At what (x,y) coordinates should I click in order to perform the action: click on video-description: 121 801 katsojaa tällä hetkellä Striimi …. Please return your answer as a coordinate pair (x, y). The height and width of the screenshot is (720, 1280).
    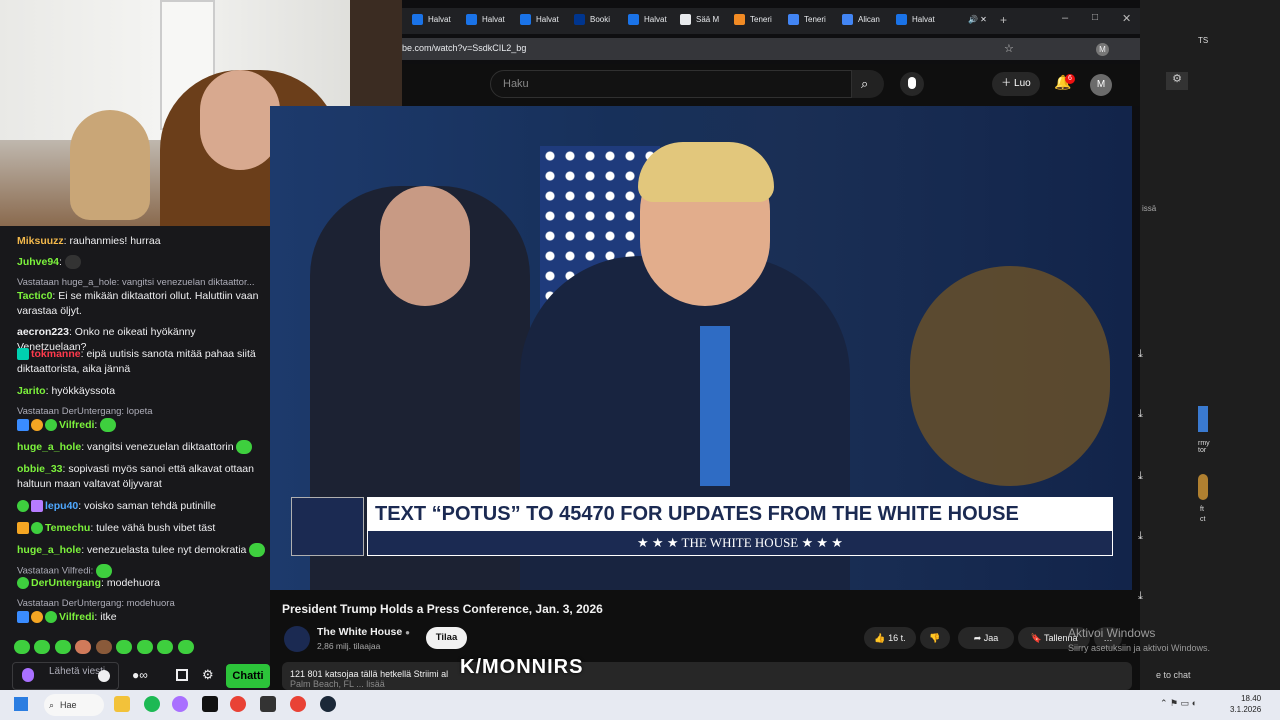
    Looking at the image, I should click on (707, 676).